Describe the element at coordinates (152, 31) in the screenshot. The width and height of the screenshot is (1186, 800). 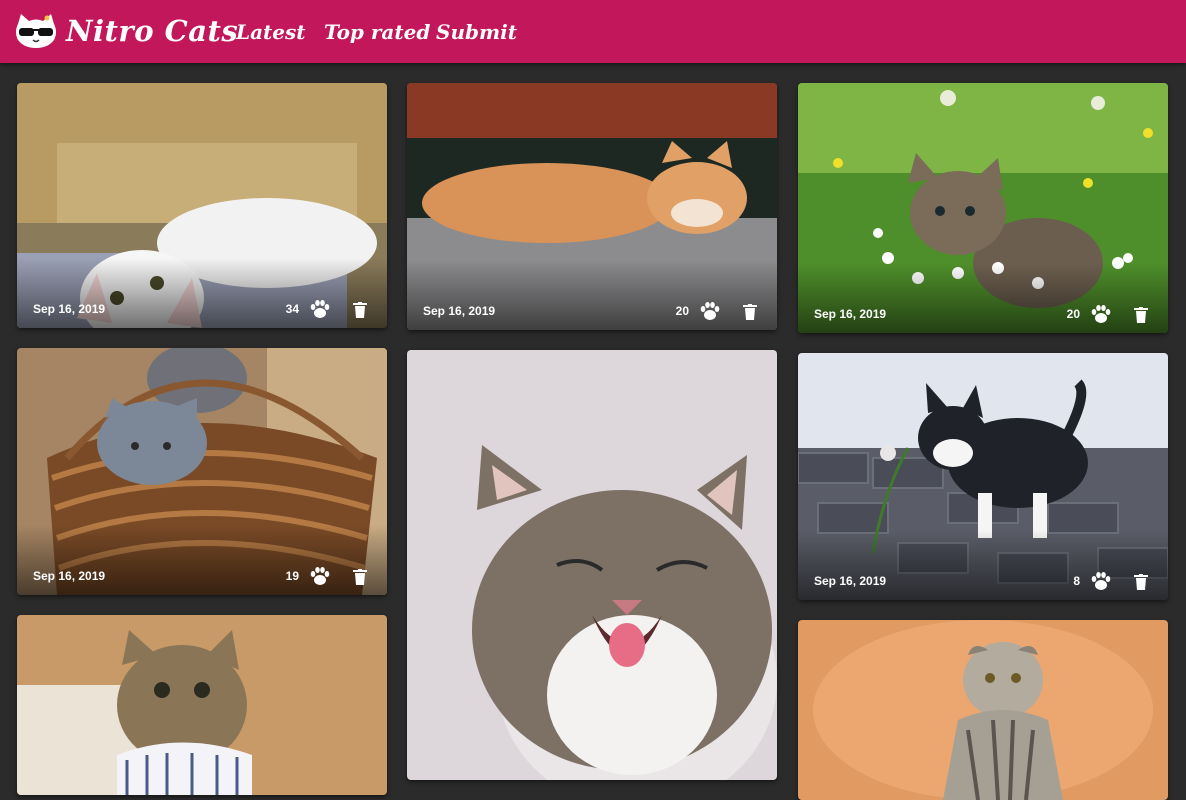
I see `brand-title: Nitro Cats` at that location.